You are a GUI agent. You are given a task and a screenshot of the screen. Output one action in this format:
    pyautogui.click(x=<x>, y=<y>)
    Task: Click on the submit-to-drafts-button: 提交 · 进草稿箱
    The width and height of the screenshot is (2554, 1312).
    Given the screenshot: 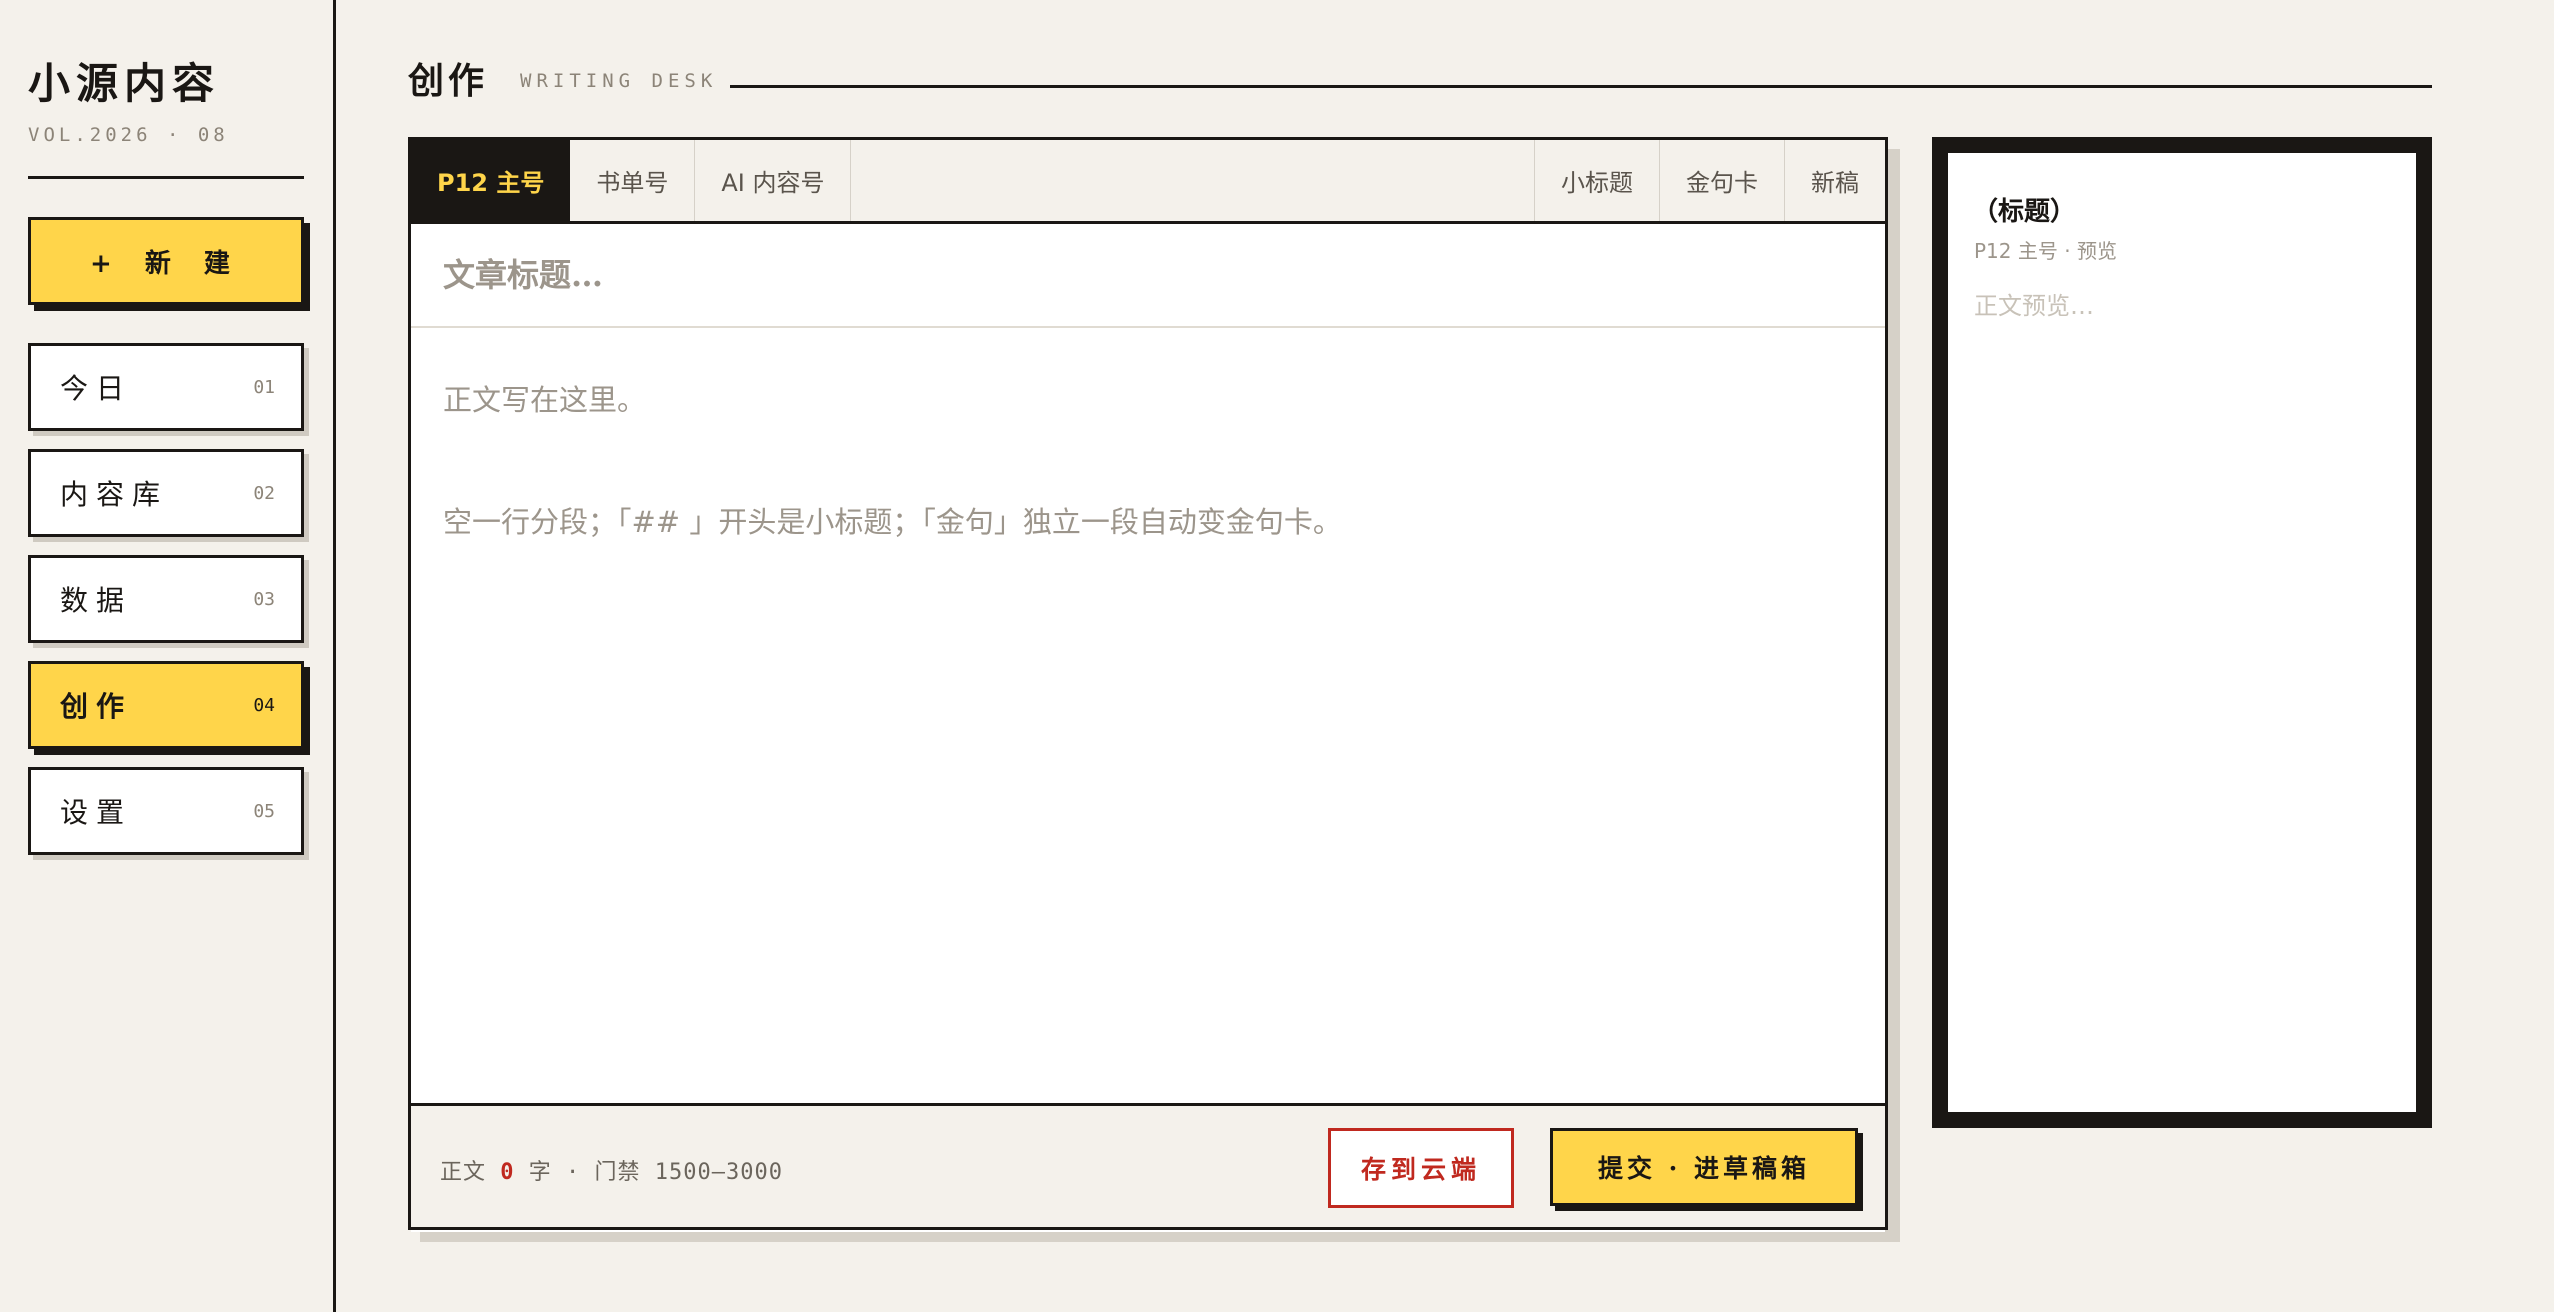 What is the action you would take?
    pyautogui.click(x=1704, y=1167)
    